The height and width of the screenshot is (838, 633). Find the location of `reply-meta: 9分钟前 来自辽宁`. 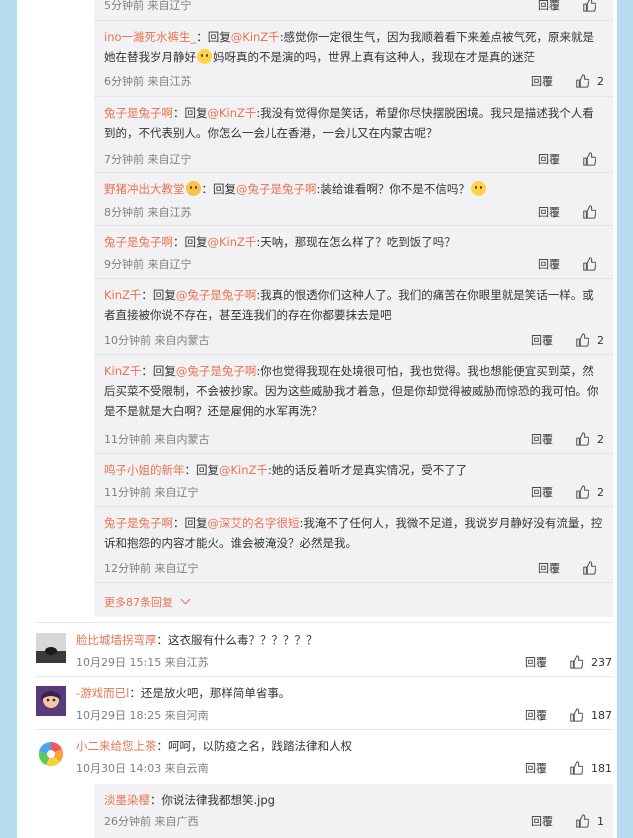

reply-meta: 9分钟前 来自辽宁 is located at coordinates (148, 264).